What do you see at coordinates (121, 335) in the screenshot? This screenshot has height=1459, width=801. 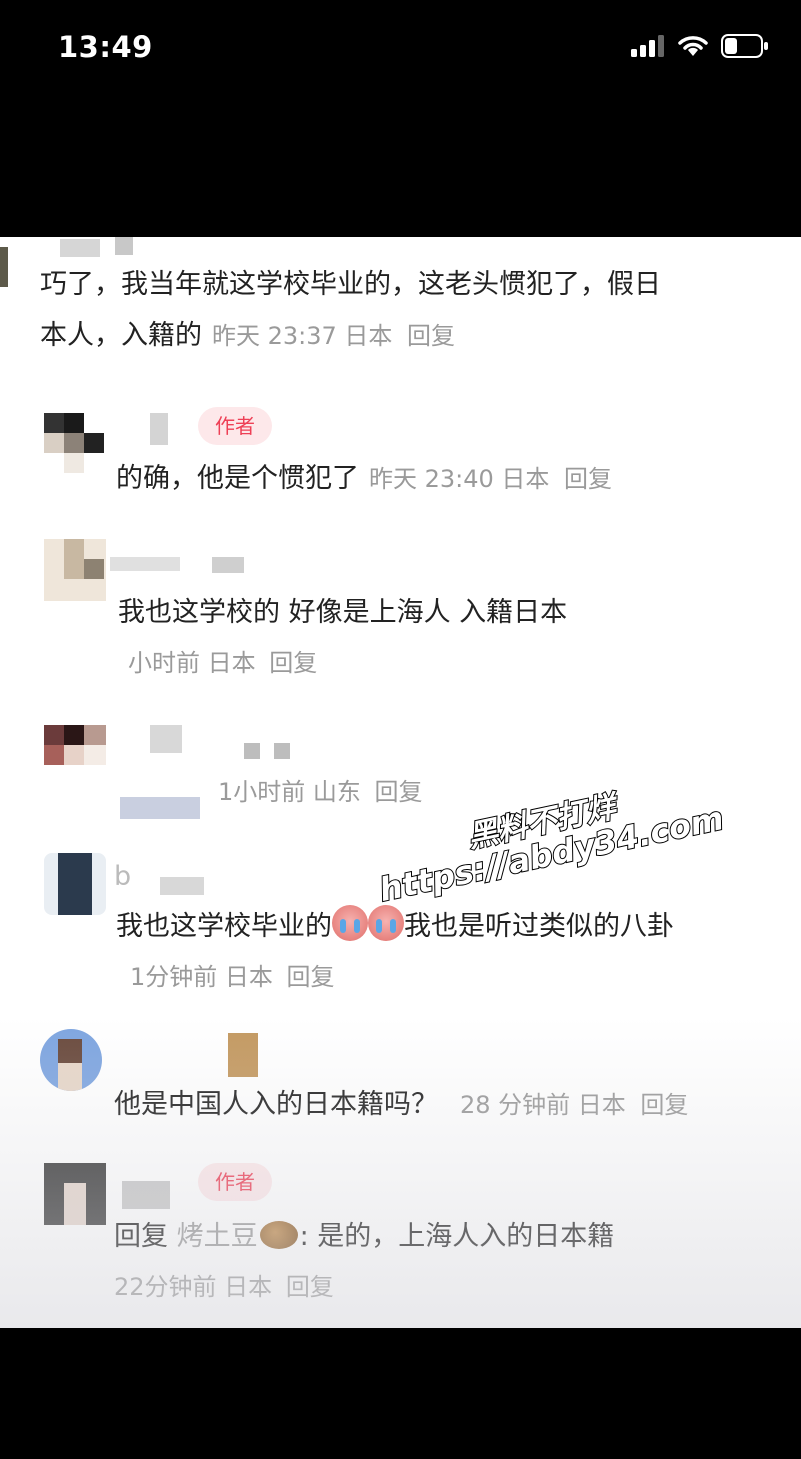 I see `comment-text-cont: 本人，入籍的` at bounding box center [121, 335].